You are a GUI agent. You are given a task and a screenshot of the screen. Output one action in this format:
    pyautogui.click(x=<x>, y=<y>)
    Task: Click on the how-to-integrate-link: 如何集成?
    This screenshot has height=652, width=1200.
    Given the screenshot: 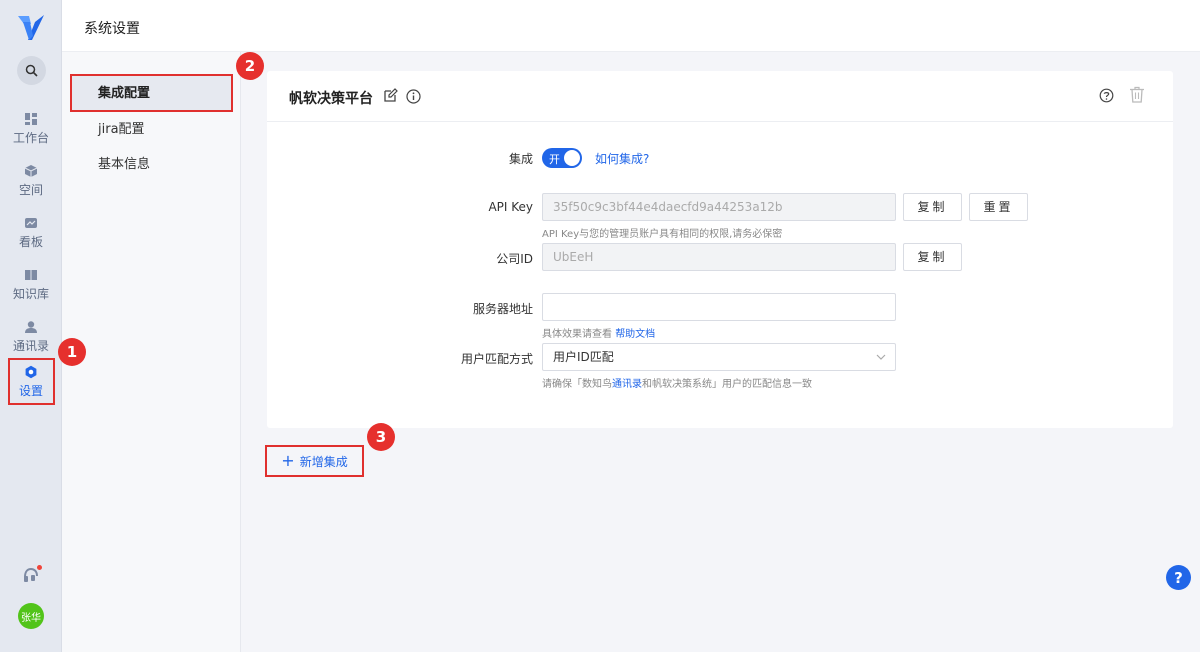 What is the action you would take?
    pyautogui.click(x=622, y=158)
    